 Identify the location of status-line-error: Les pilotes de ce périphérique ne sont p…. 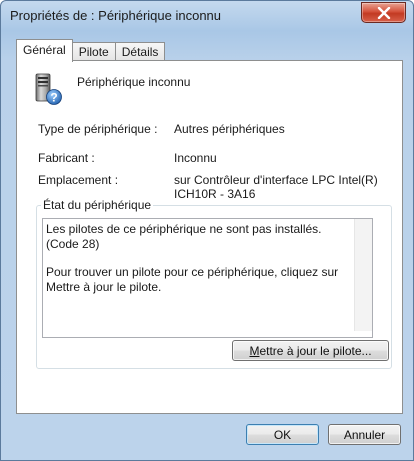
(184, 236).